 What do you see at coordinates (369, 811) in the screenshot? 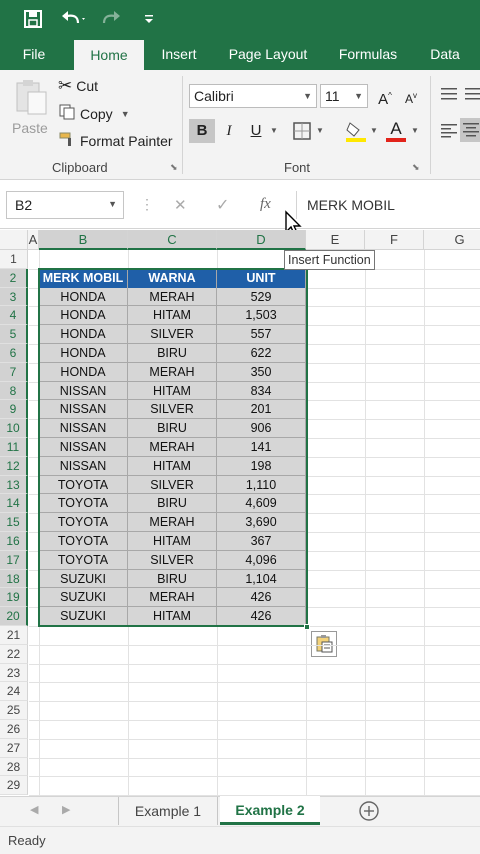
I see `add-sheet-icon` at bounding box center [369, 811].